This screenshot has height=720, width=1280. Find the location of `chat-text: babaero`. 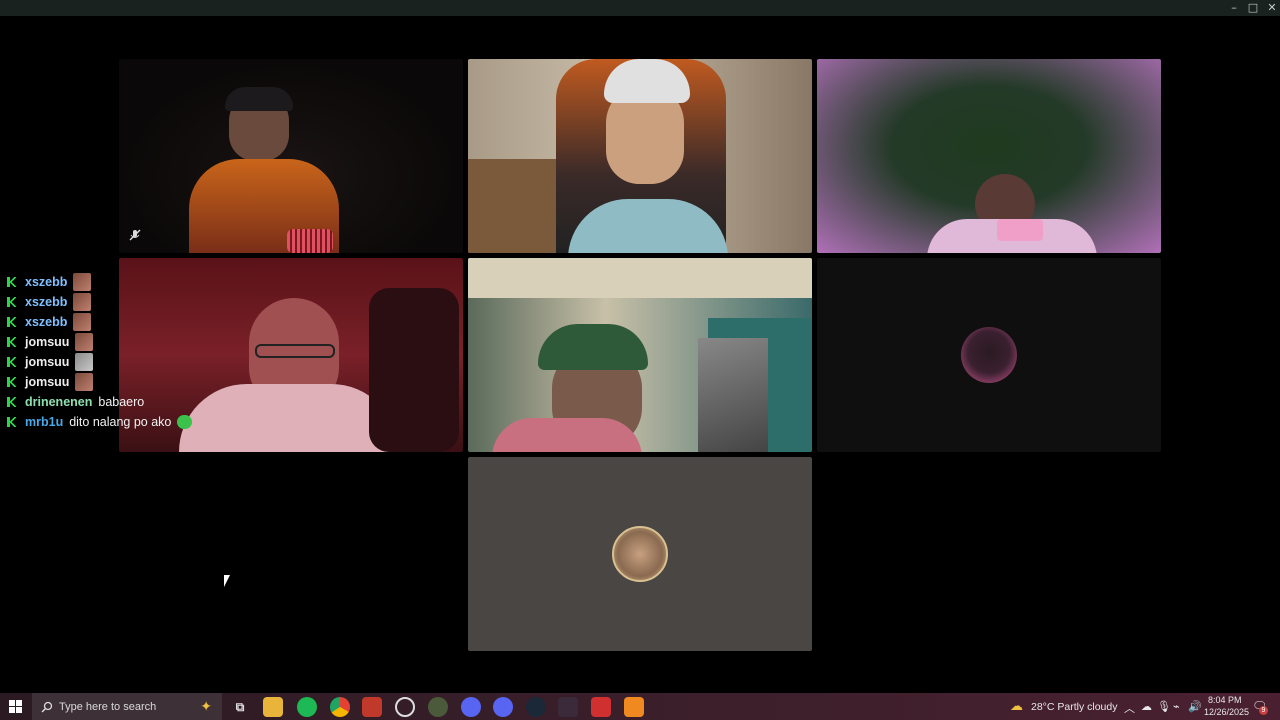

chat-text: babaero is located at coordinates (121, 402).